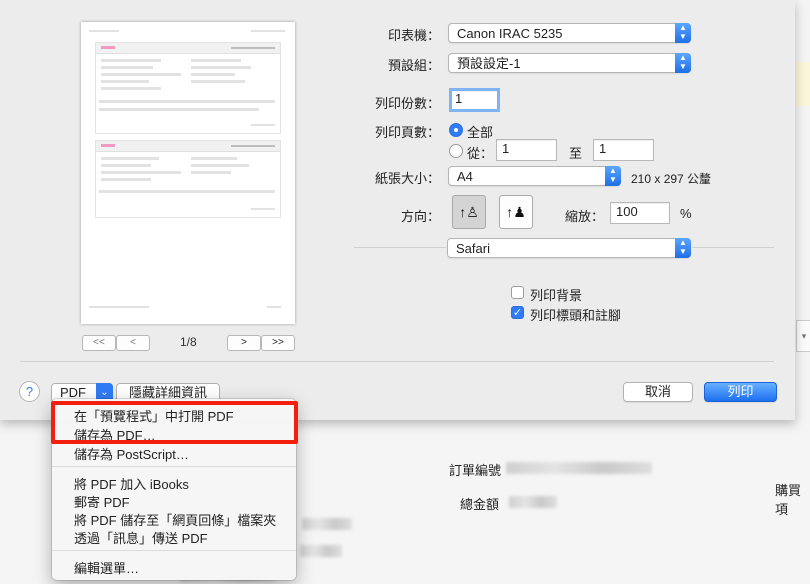 The image size is (810, 584). Describe the element at coordinates (407, 132) in the screenshot. I see `pages-label: 列印頁數：` at that location.